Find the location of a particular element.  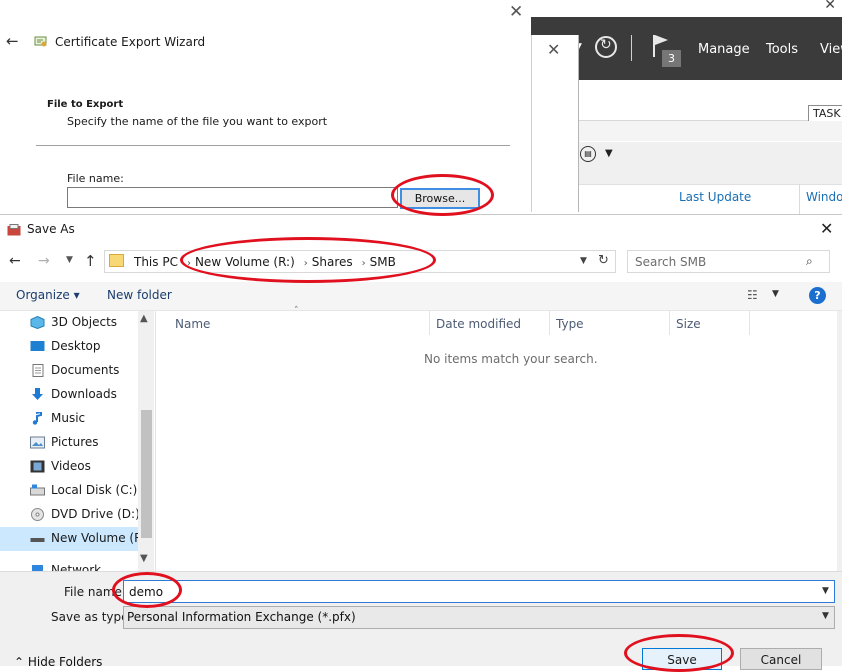

nav-item-new-volume: New Volume (R:) is located at coordinates (75, 539).